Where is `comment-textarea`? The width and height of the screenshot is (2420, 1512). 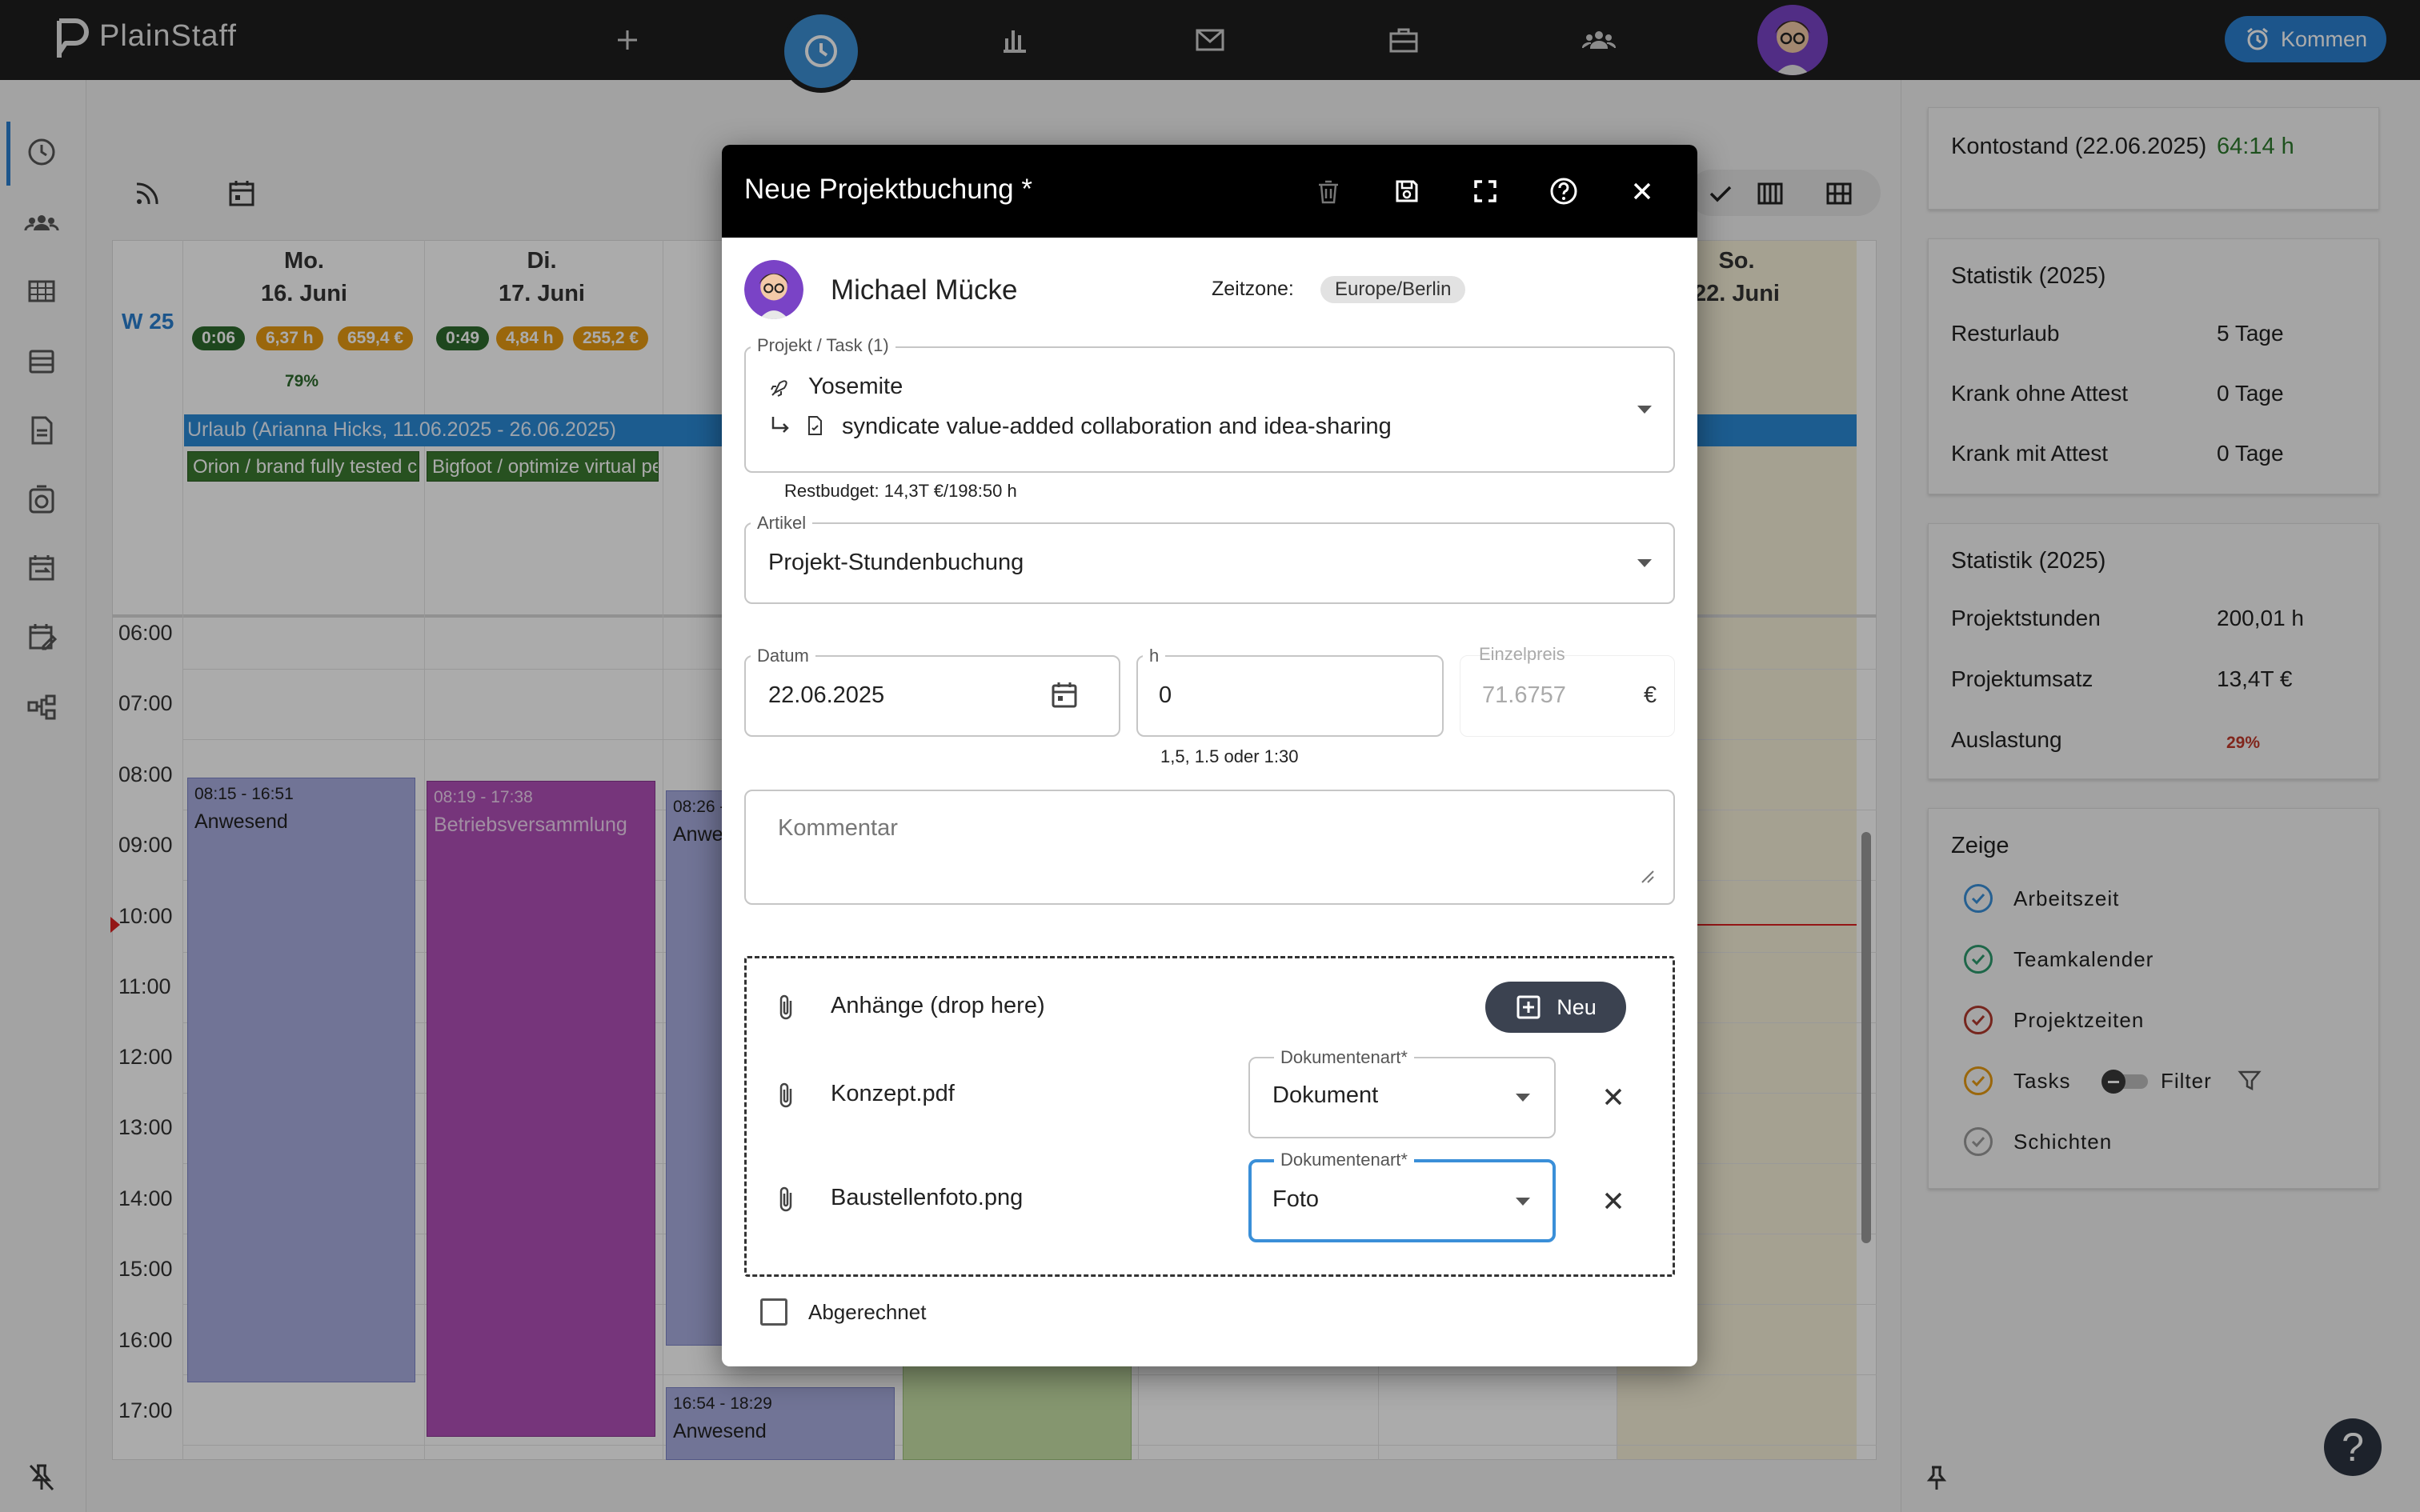
comment-textarea is located at coordinates (1209, 847).